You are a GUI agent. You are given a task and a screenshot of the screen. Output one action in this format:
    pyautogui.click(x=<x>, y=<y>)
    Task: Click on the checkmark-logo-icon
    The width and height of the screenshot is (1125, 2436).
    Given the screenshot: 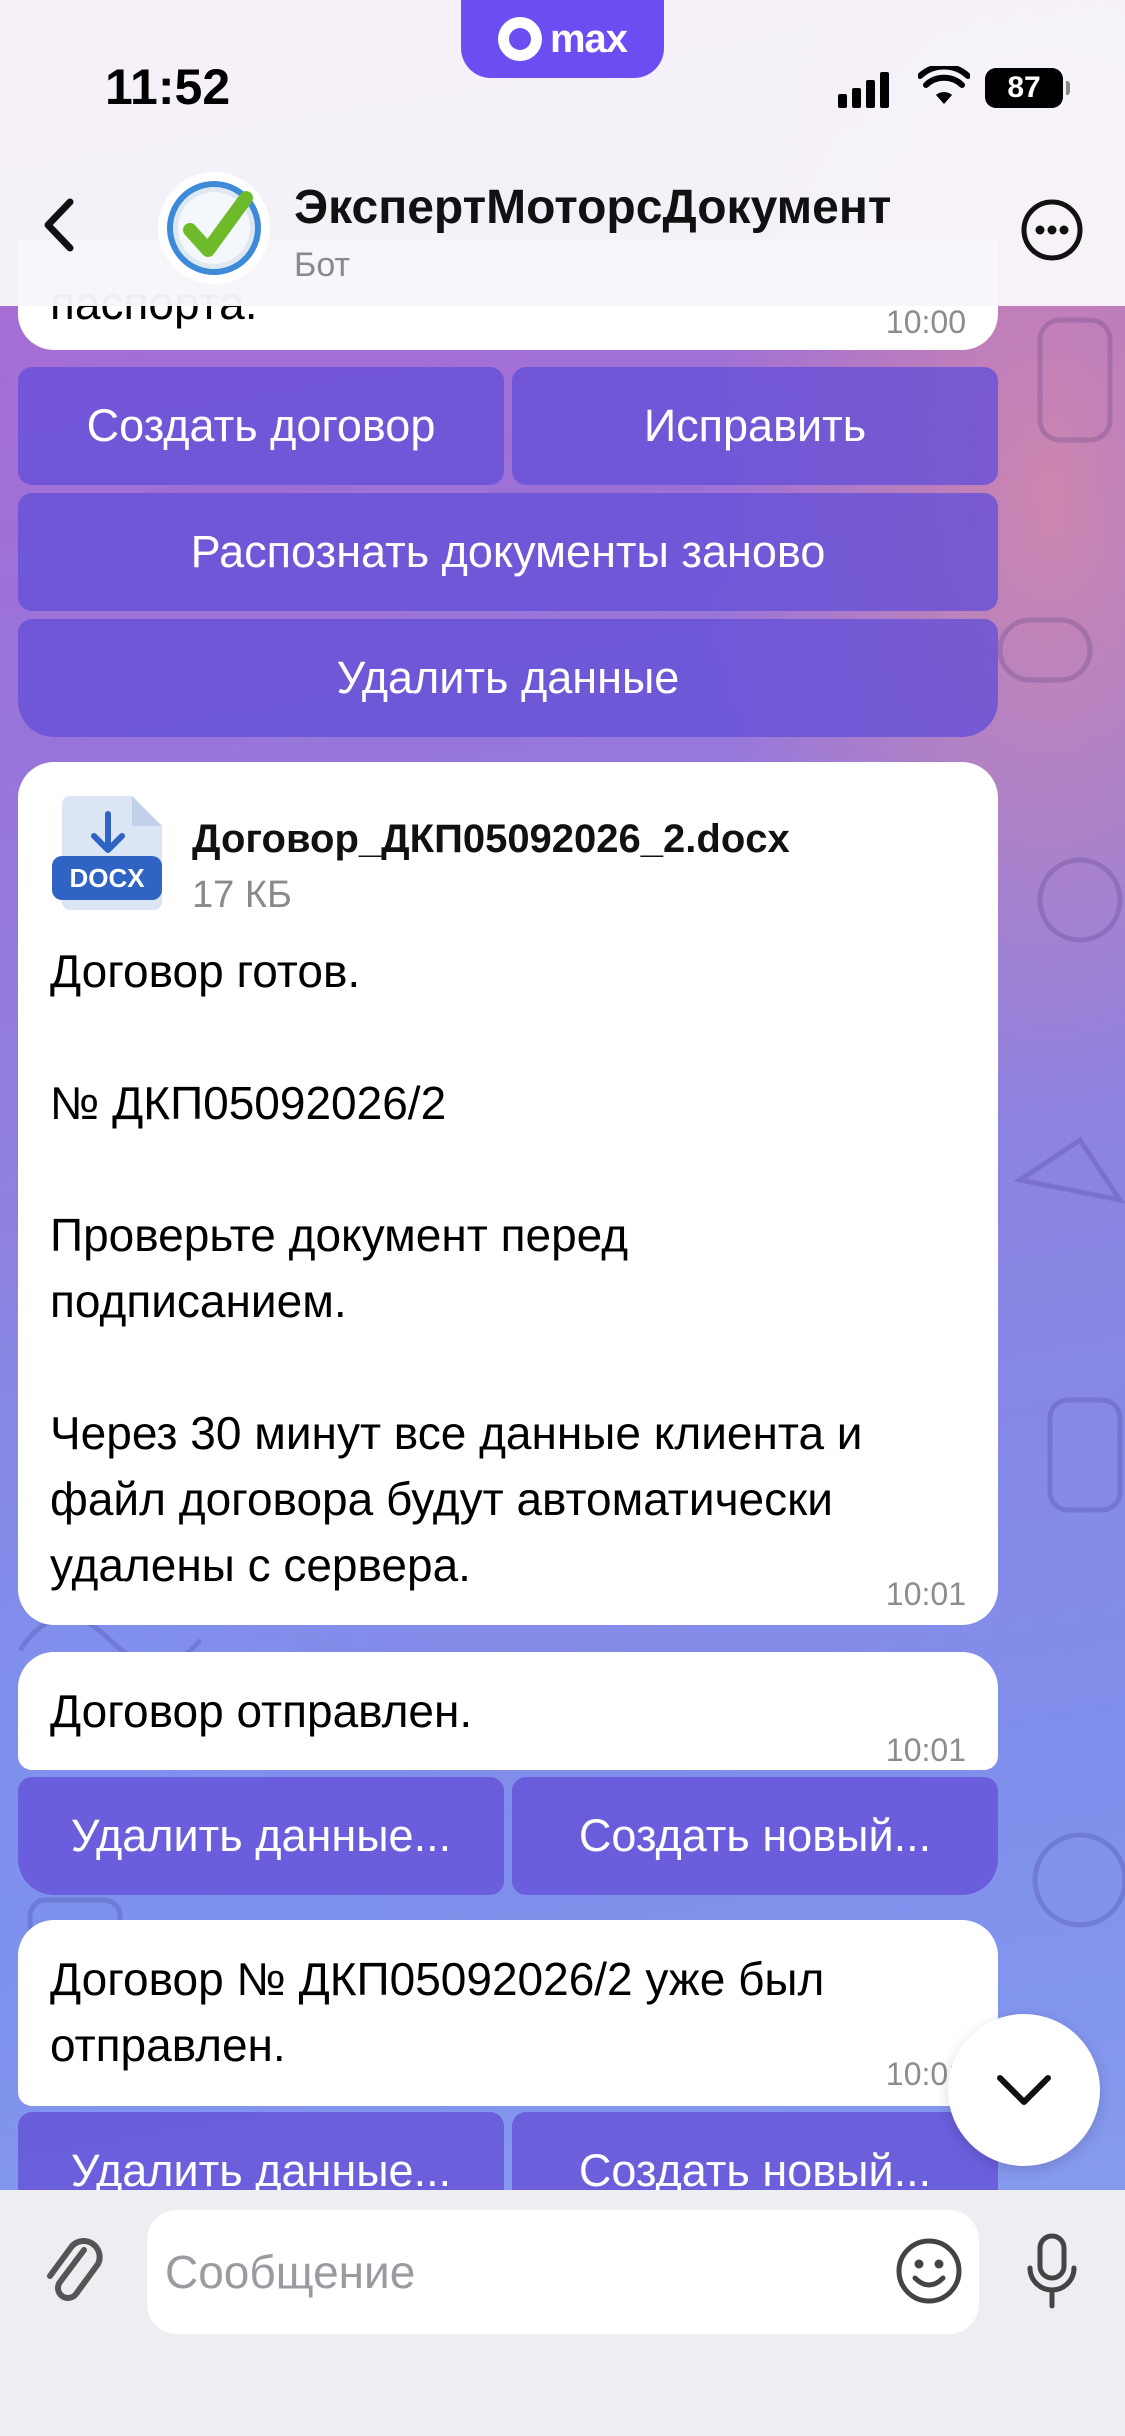 What is the action you would take?
    pyautogui.click(x=214, y=228)
    